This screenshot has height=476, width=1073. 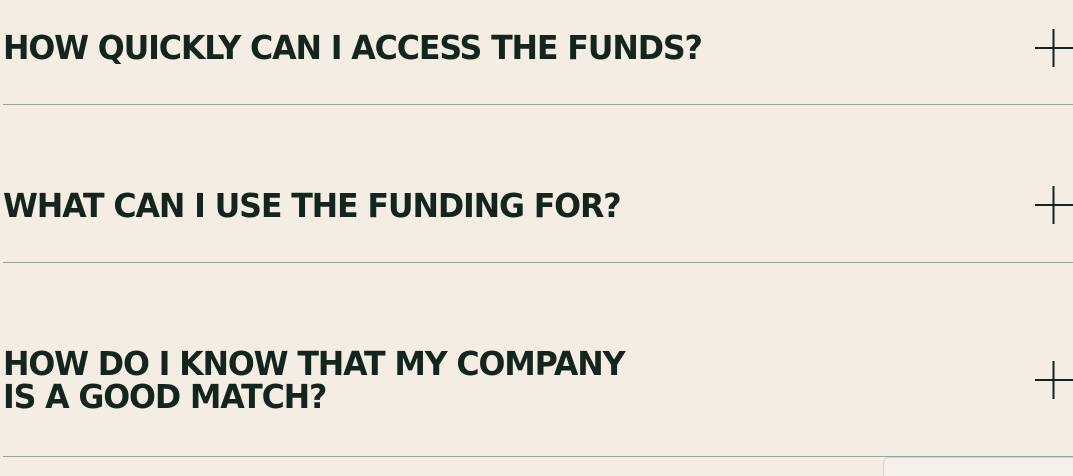 What do you see at coordinates (165, 397) in the screenshot?
I see `faq-question-line-2: IS A GOOD MATCH?` at bounding box center [165, 397].